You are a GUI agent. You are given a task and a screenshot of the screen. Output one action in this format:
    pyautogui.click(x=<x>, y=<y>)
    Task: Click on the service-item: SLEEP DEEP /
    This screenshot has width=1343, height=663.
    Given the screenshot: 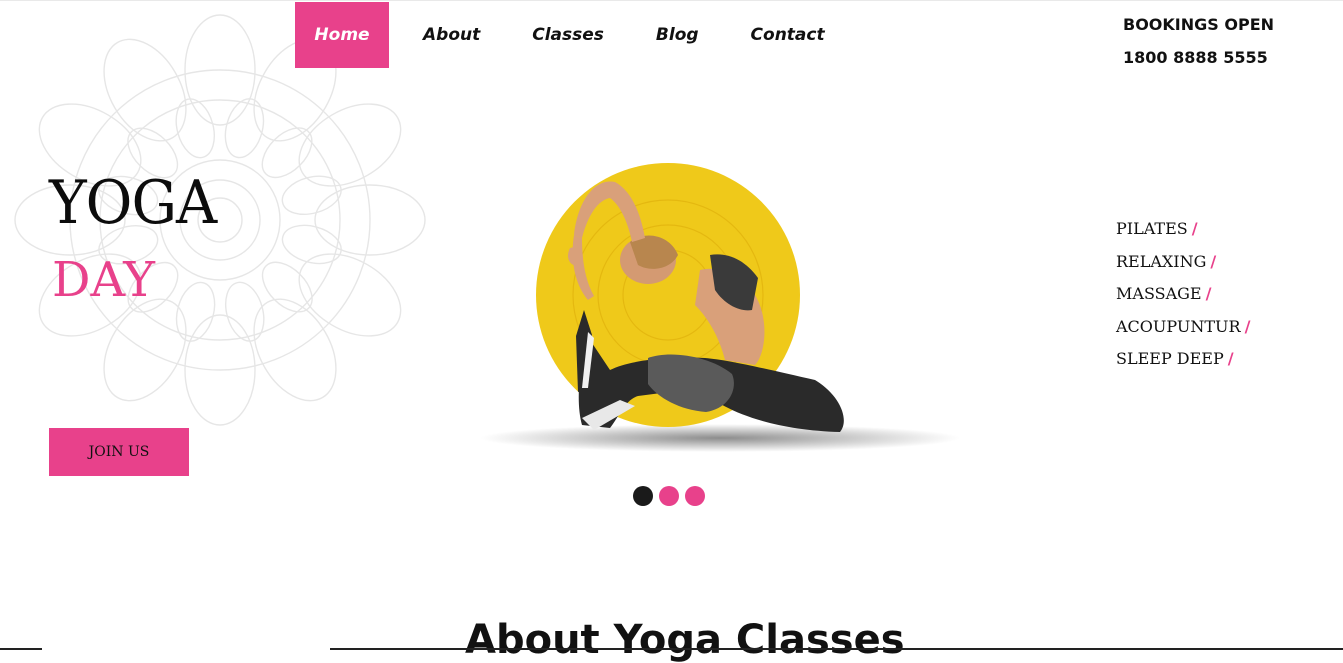 What is the action you would take?
    pyautogui.click(x=1183, y=362)
    